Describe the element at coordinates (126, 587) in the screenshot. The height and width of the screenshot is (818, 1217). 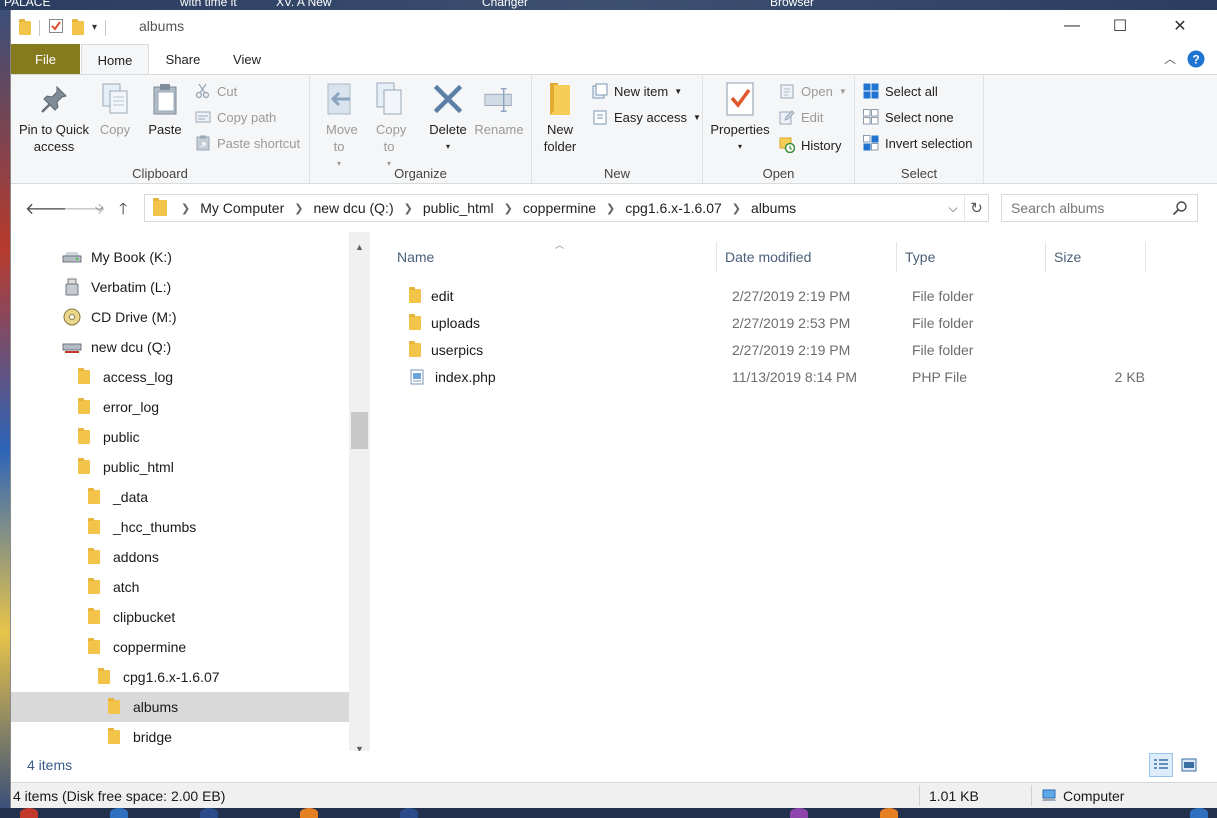
I see `tree-item-label: atch` at that location.